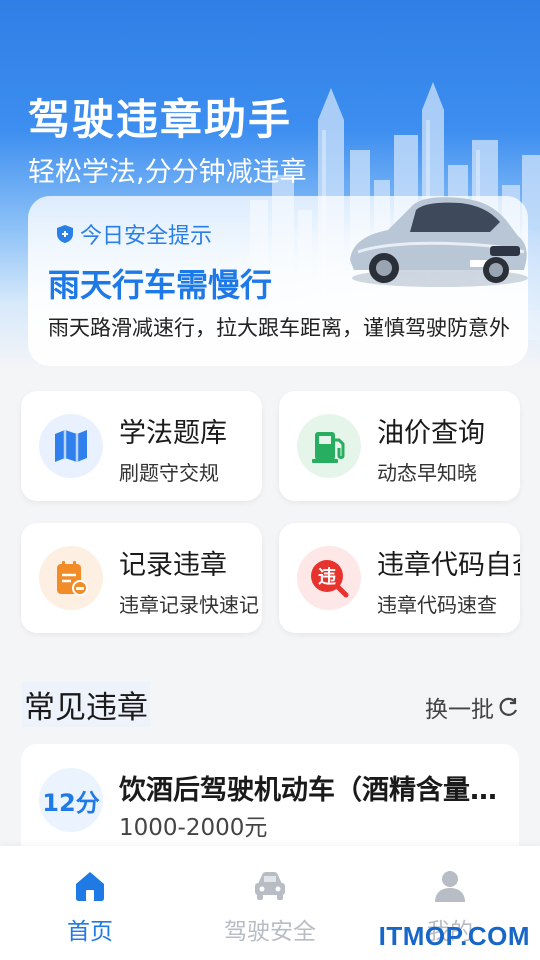 The width and height of the screenshot is (540, 960). I want to click on app-subtitle: 轻松学法,分分钟减违章, so click(167, 172).